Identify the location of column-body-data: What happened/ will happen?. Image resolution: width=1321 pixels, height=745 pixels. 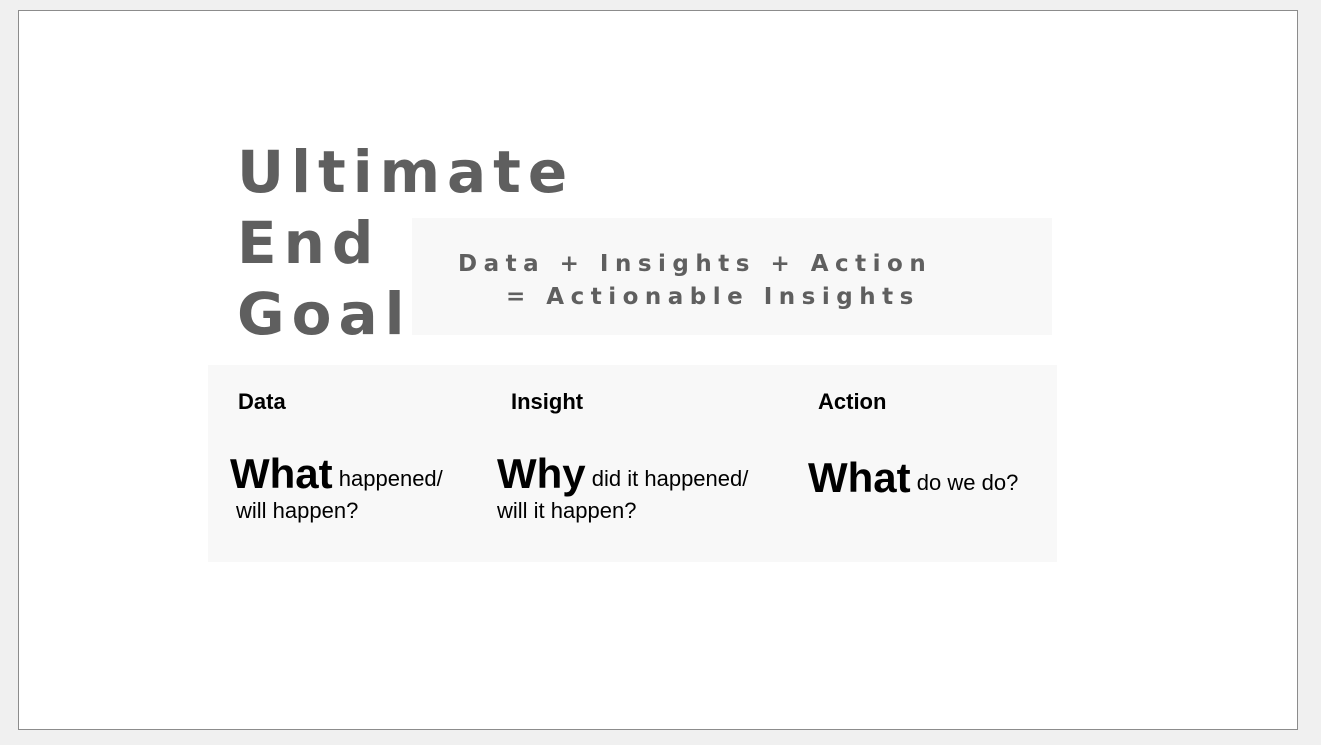
(365, 489).